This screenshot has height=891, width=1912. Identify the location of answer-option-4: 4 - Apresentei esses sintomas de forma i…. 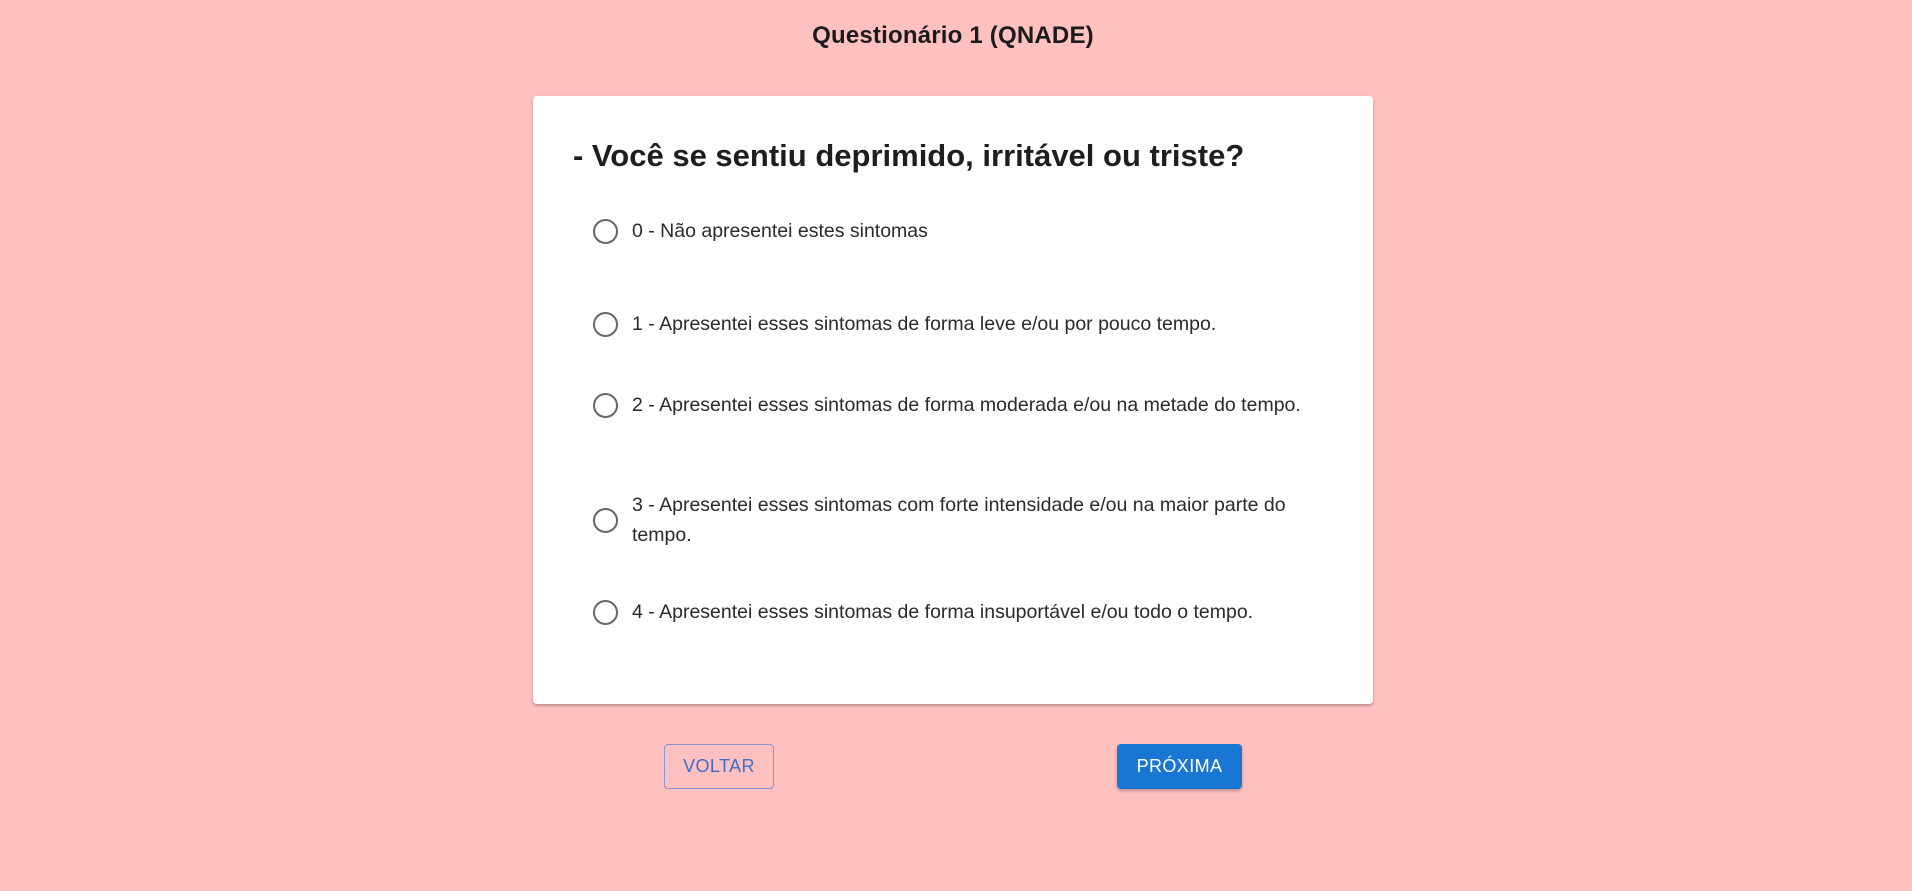
(953, 612).